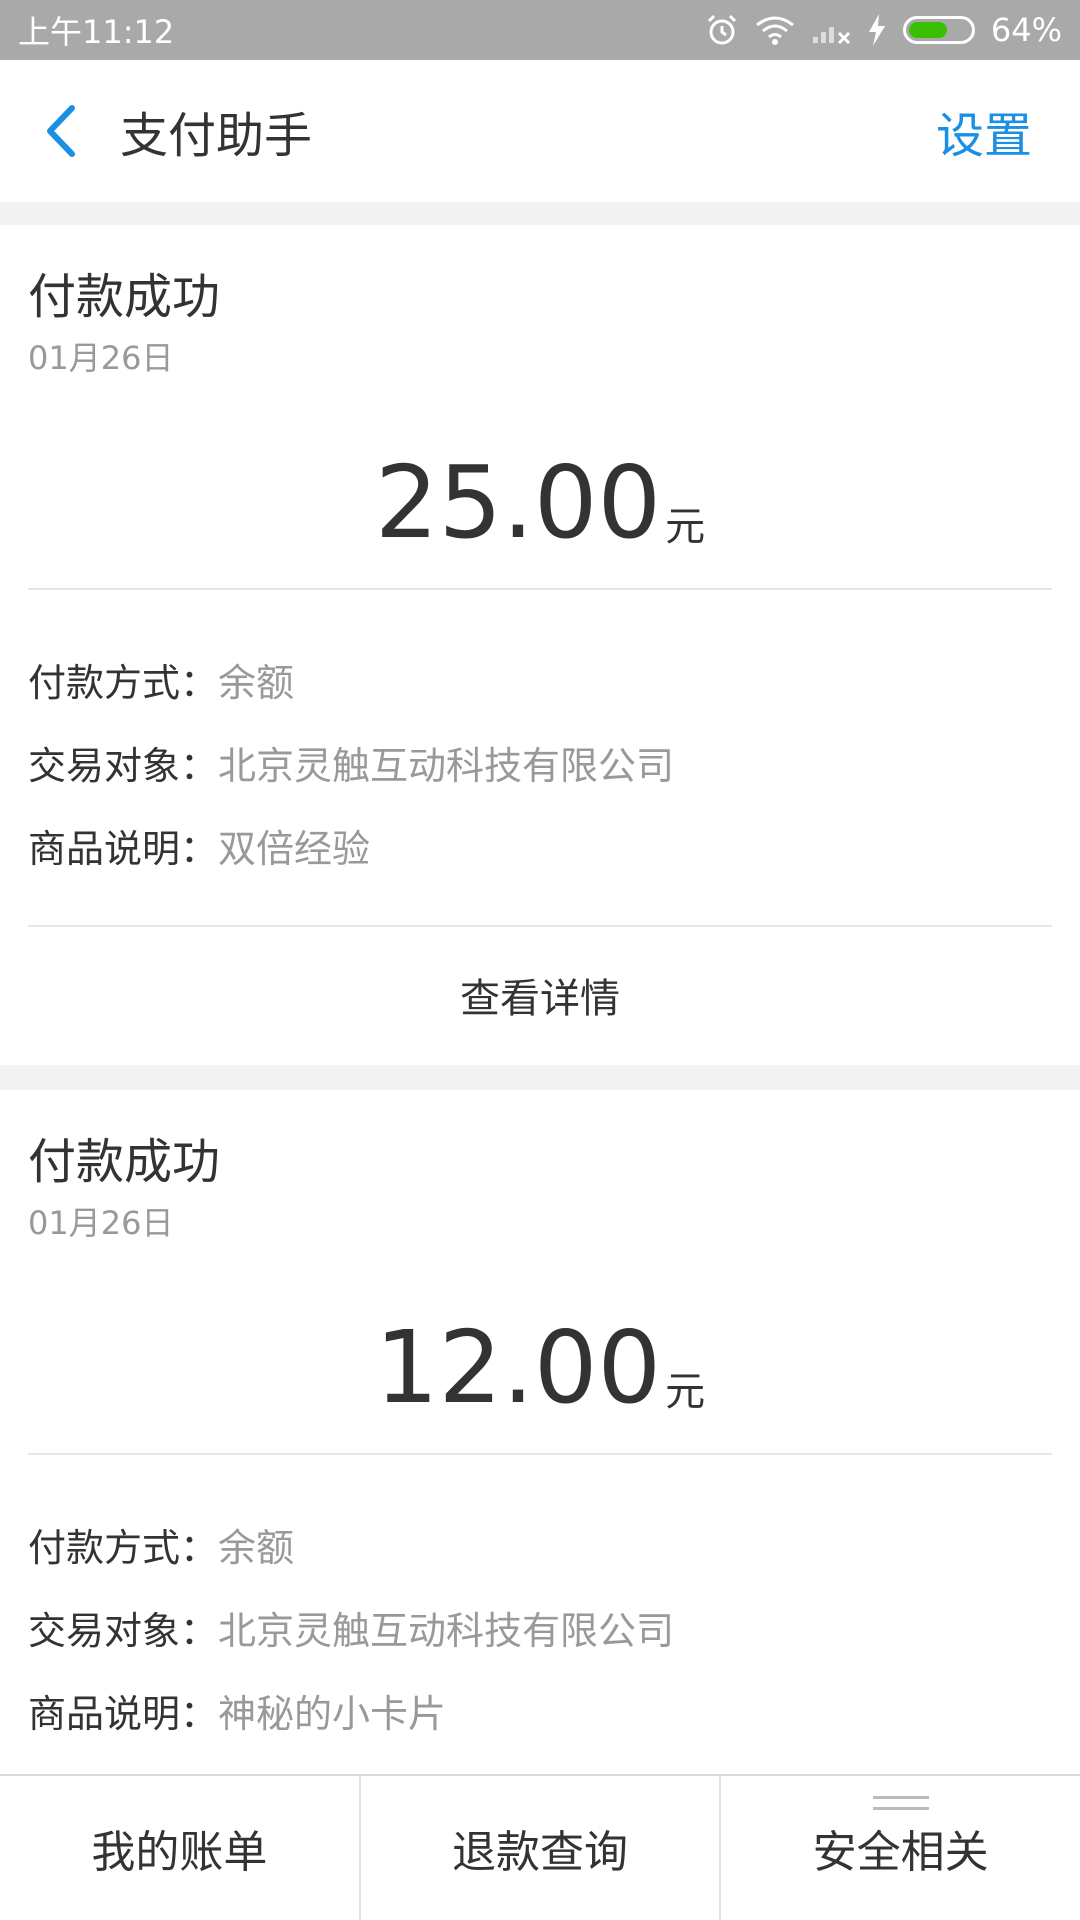 The width and height of the screenshot is (1080, 1920). I want to click on payment-amount: 25.00, so click(518, 502).